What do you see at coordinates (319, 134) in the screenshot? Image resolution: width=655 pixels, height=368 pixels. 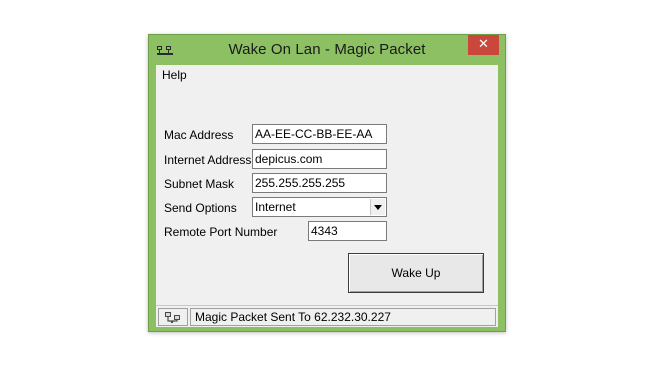 I see `mac-address-field: AA-EE-CC-BB-EE-AA` at bounding box center [319, 134].